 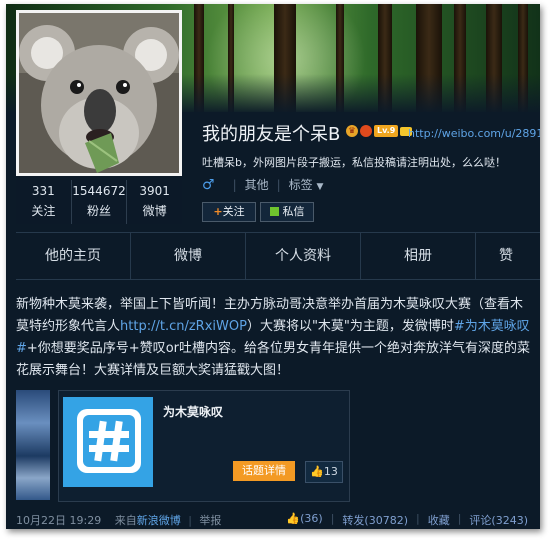 I want to click on stat-followers-value: 1544672, so click(x=99, y=191).